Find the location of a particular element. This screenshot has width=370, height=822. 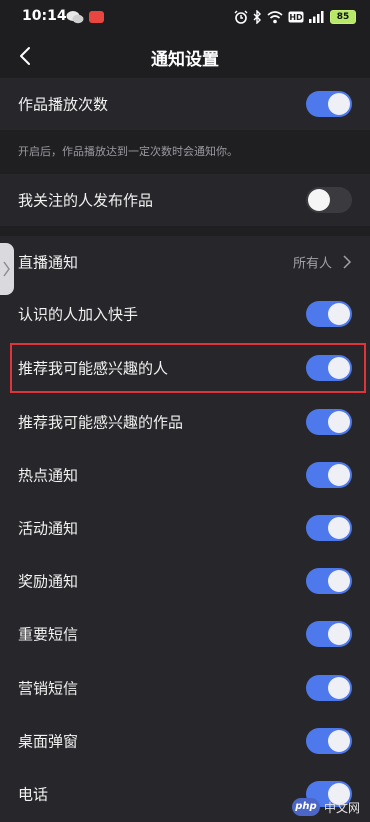

recommend-works-toggle is located at coordinates (329, 422).